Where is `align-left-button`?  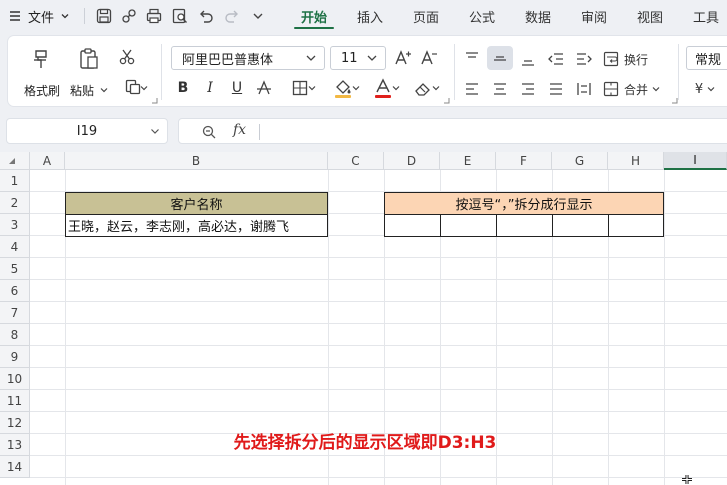 align-left-button is located at coordinates (472, 89).